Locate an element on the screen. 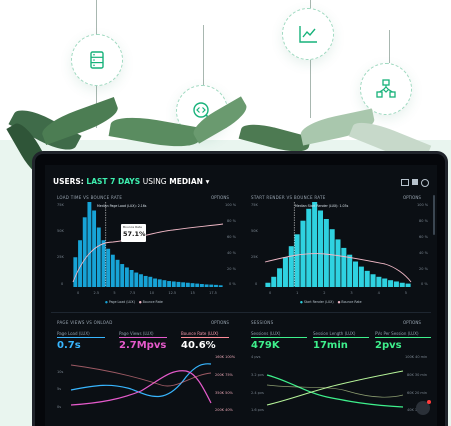 This screenshot has width=451, height=426. line-chart-icon-badge is located at coordinates (308, 34).